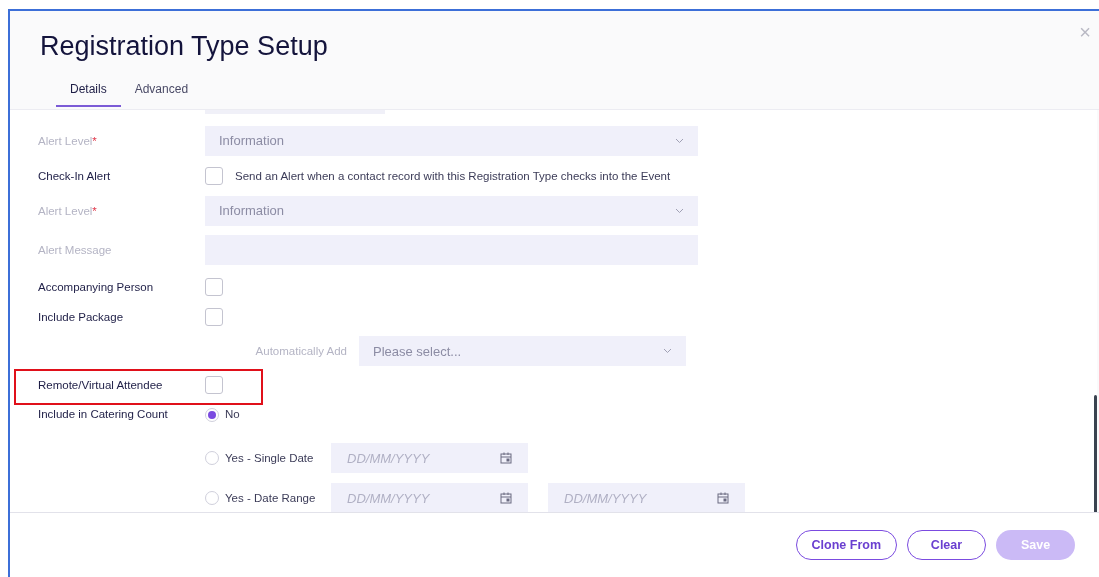  Describe the element at coordinates (184, 46) in the screenshot. I see `dialog-title: Registration Type Setup` at that location.